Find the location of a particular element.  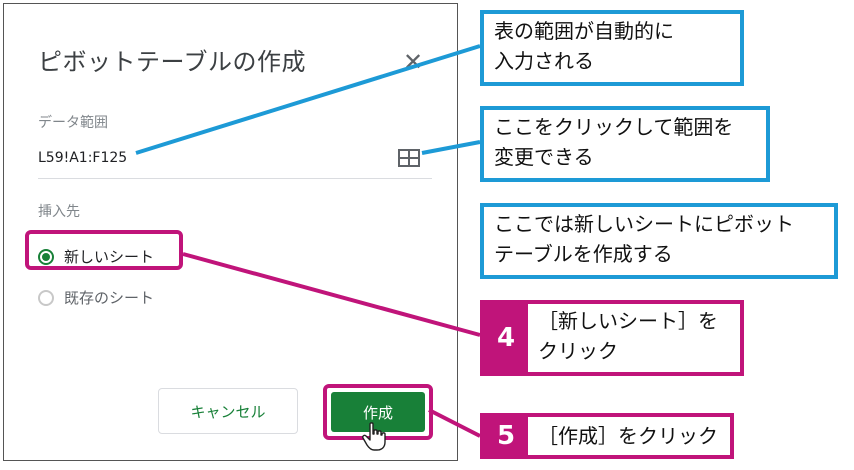

option-existing-sheet: 既存のシート is located at coordinates (96, 297).